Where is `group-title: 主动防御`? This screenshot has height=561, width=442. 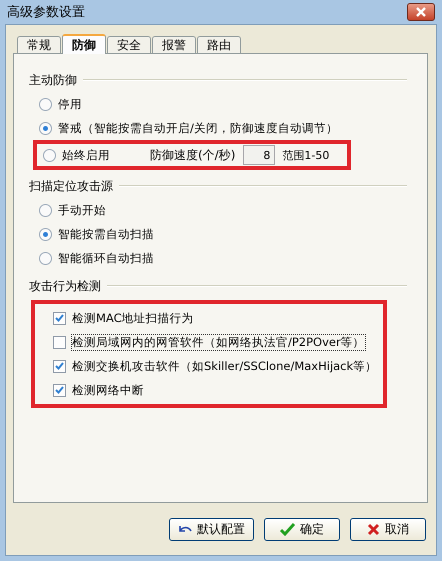
group-title: 主动防御 is located at coordinates (53, 80).